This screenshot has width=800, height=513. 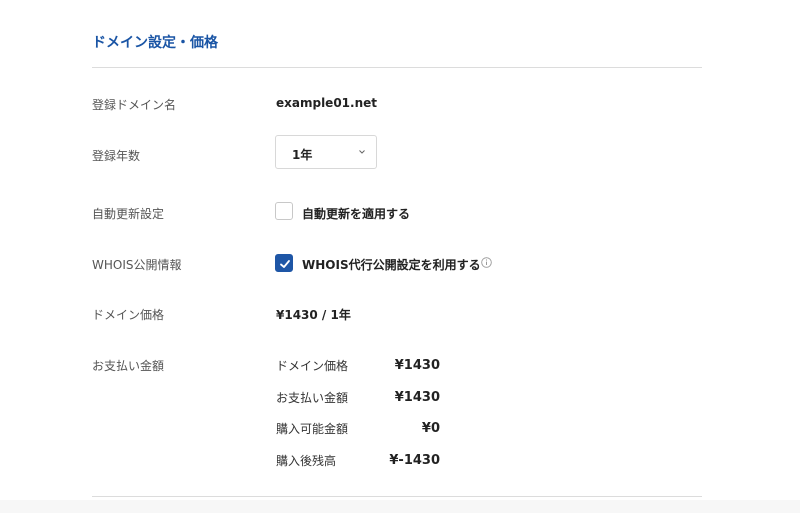 I want to click on whois-label: WHOIS公開情報, so click(x=137, y=265).